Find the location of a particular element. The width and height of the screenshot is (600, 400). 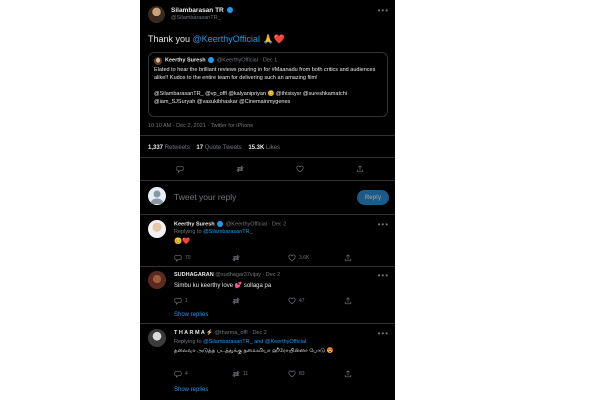

user-silhouette-icon is located at coordinates (157, 197).